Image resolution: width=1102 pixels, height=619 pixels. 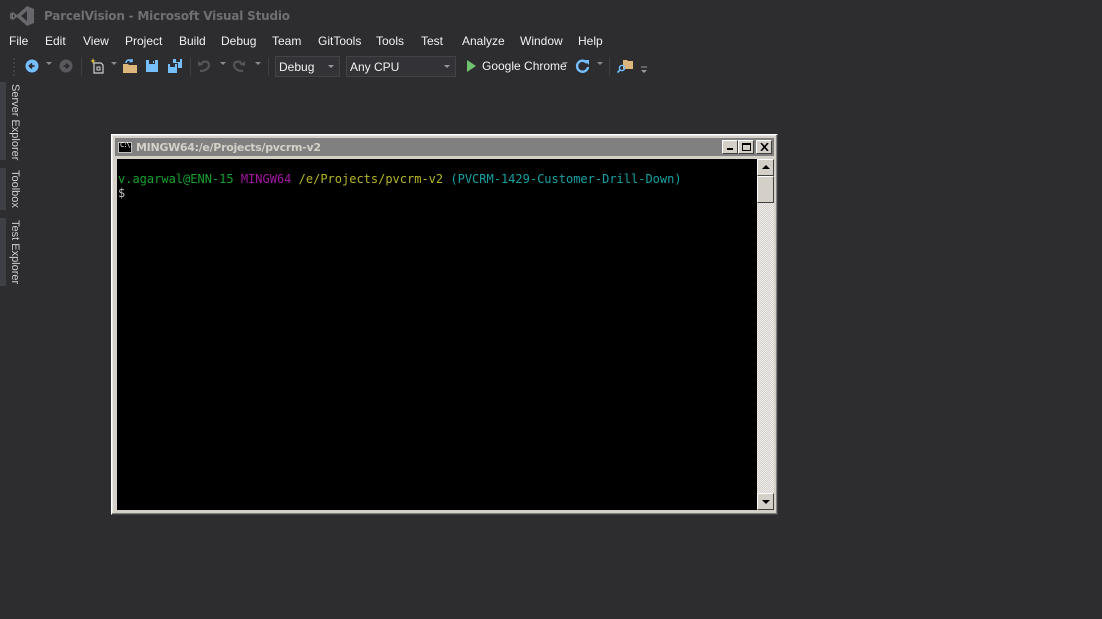 I want to click on navigate-back-icon, so click(x=32, y=66).